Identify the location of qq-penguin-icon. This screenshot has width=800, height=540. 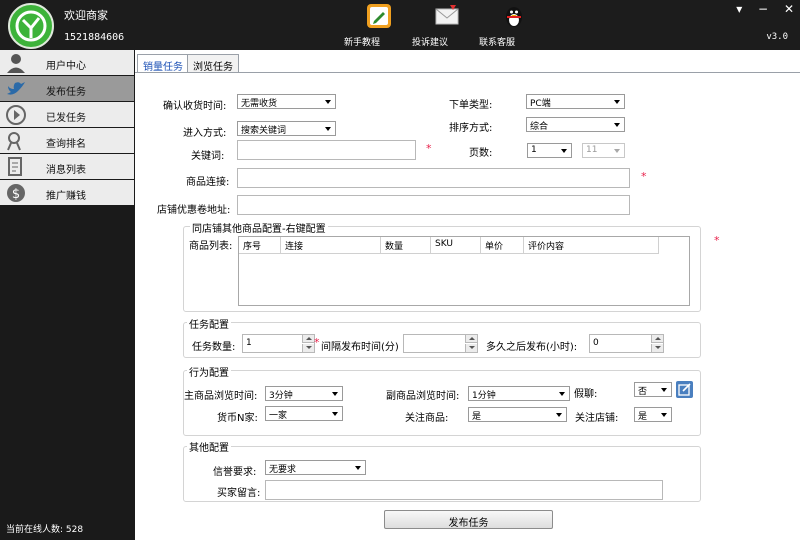
(514, 17).